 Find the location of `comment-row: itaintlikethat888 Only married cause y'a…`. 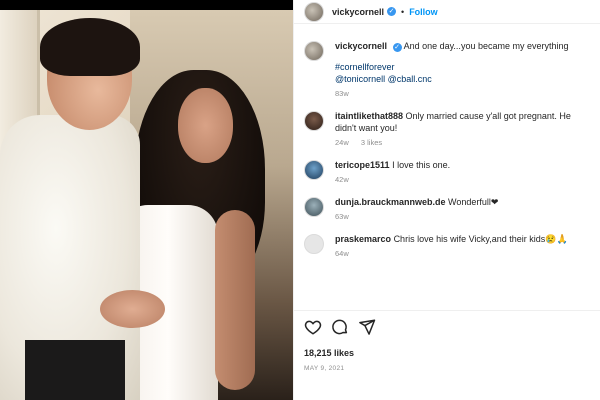

comment-row: itaintlikethat888 Only married cause y'a… is located at coordinates (447, 129).